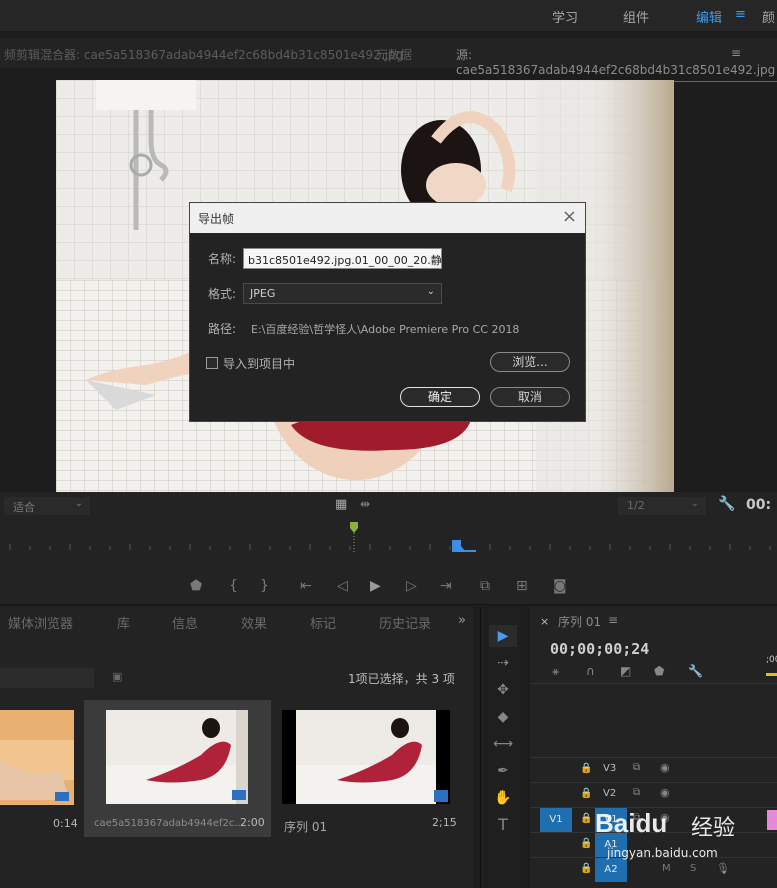 This screenshot has height=888, width=777. I want to click on step-back-icon: ◁, so click(342, 586).